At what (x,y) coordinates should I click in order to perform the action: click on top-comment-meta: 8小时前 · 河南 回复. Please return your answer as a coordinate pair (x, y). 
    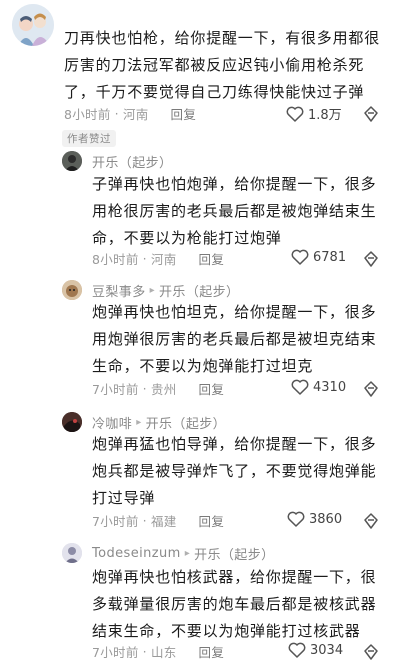
    Looking at the image, I should click on (130, 113).